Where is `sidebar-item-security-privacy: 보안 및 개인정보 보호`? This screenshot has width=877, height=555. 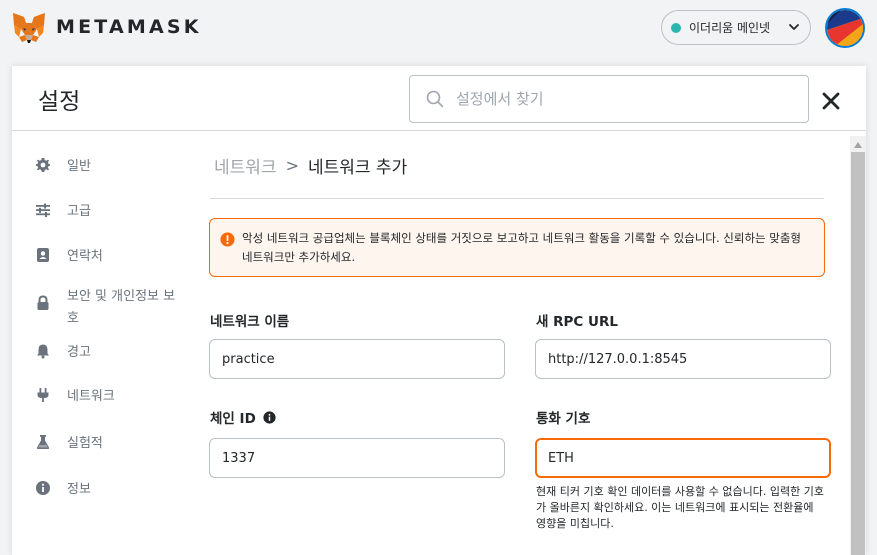
sidebar-item-security-privacy: 보안 및 개인정보 보호 is located at coordinates (110, 308).